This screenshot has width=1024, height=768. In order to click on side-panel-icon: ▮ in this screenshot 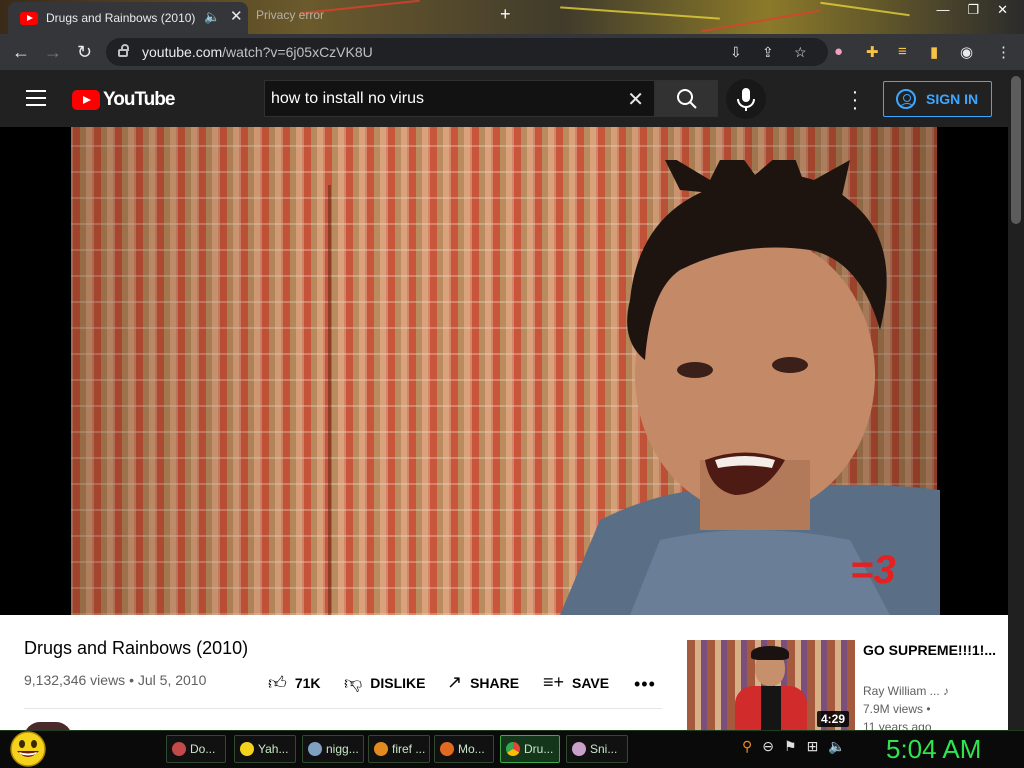, I will do `click(934, 52)`.